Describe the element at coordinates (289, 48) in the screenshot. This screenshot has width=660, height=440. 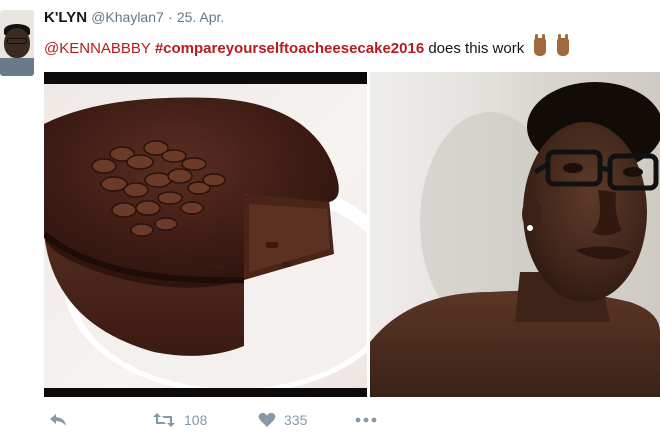
I see `hashtag-link: #compareyourselftoacheesecake2016` at that location.